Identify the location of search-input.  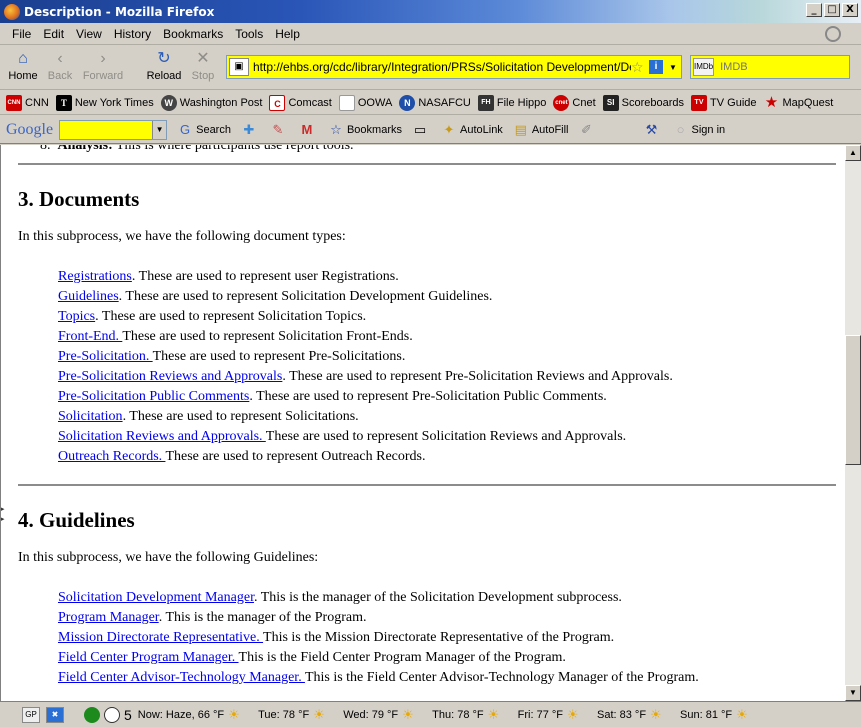
(787, 67).